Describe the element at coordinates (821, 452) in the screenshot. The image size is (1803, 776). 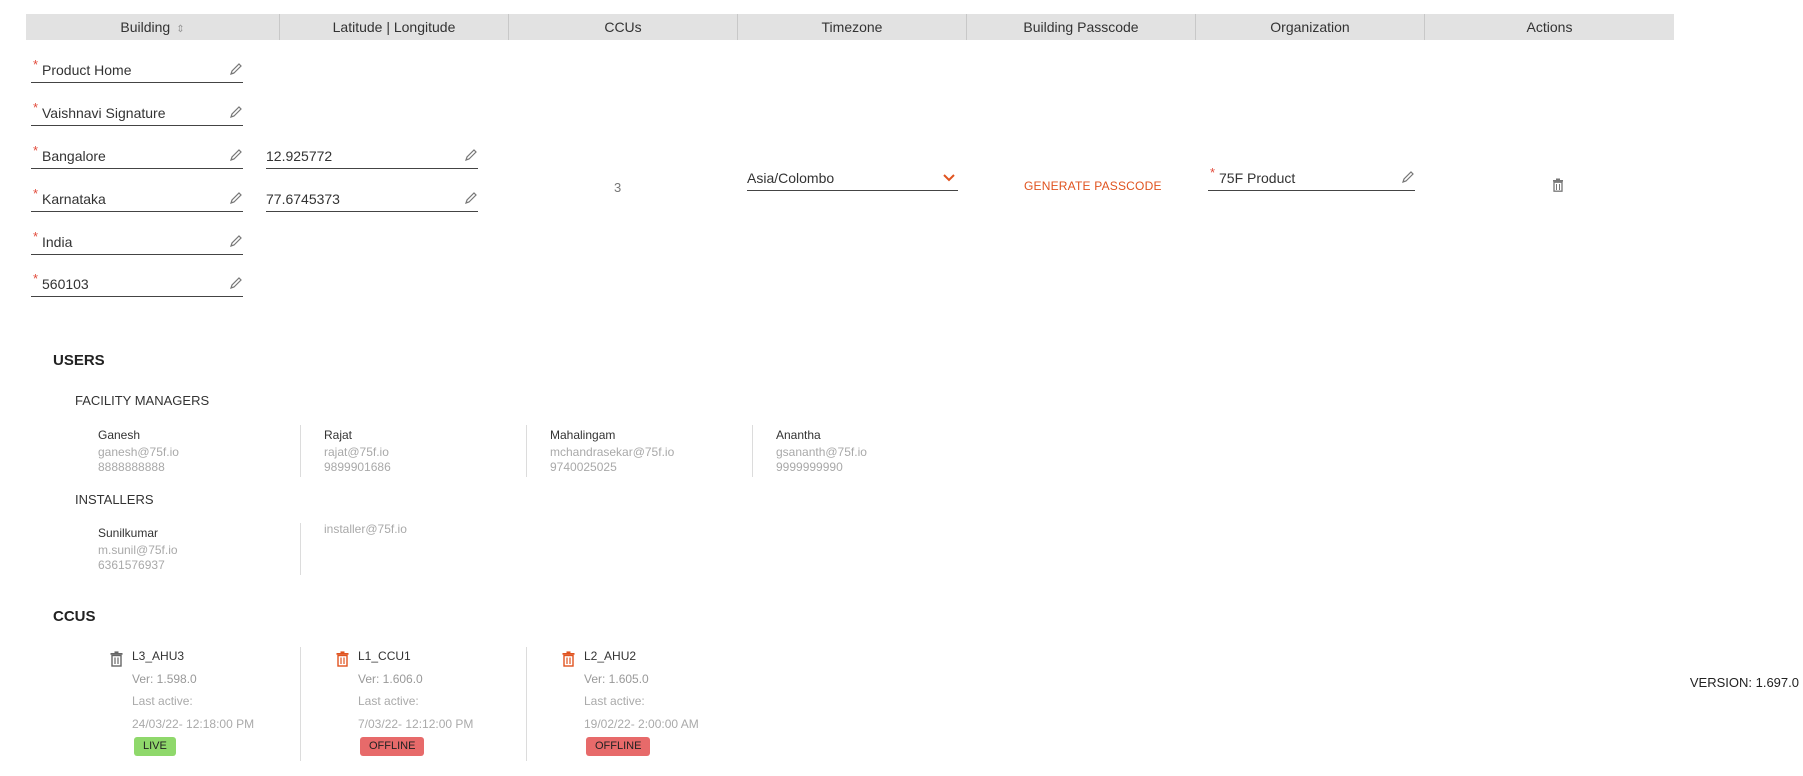
I see `user-email: gsananth@75f.io` at that location.